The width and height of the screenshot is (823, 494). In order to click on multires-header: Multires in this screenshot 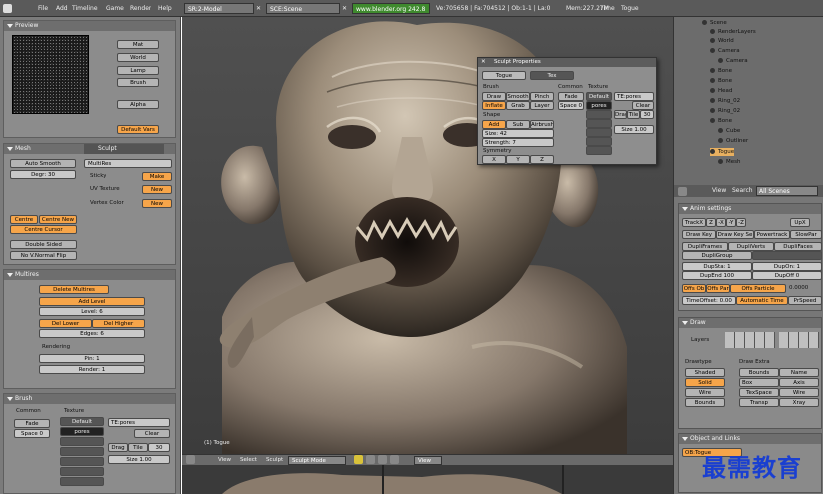, I will do `click(89, 275)`.